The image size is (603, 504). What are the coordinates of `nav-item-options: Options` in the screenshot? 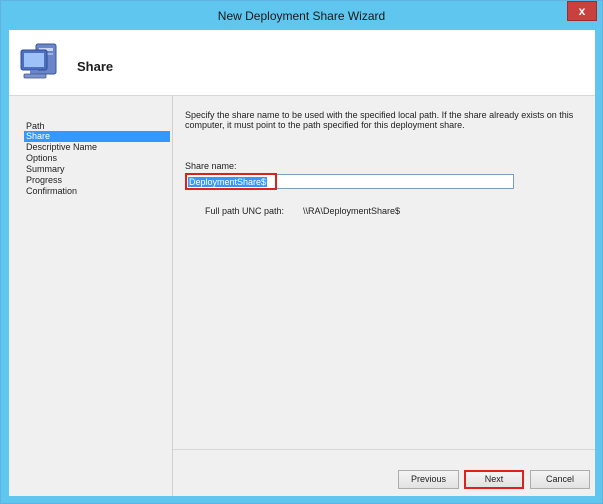 It's located at (97, 158).